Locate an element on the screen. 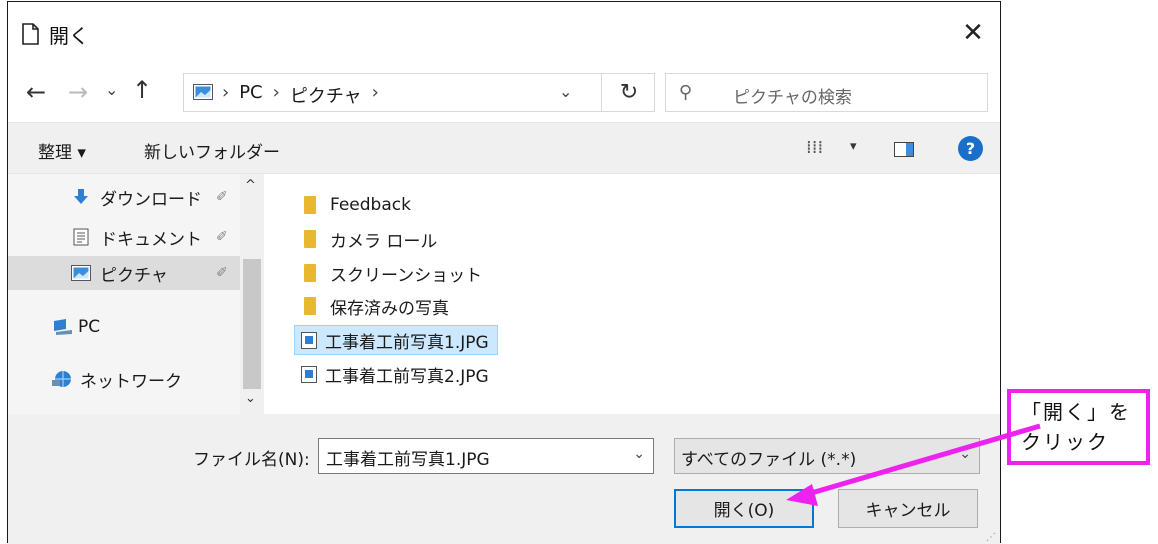 This screenshot has height=544, width=1158. up-button: ↑ is located at coordinates (142, 90).